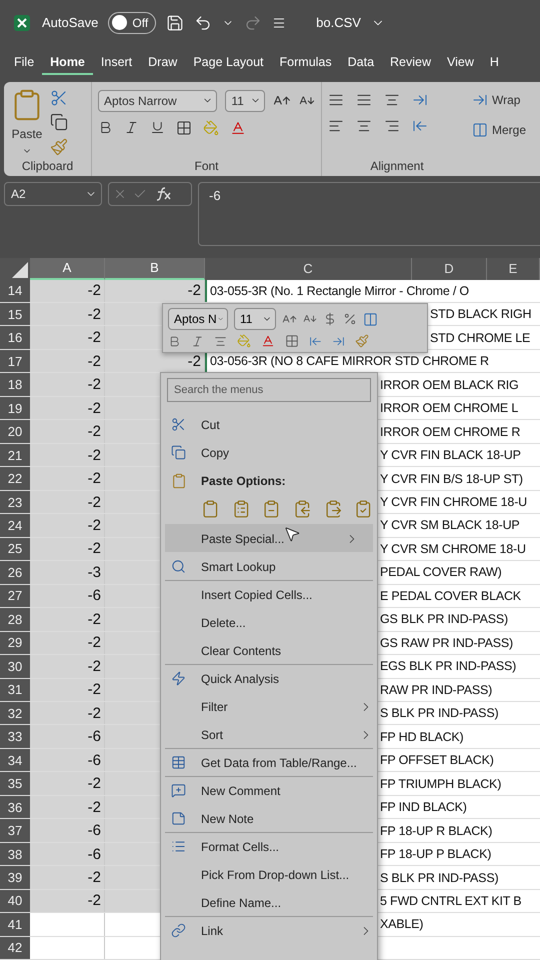  What do you see at coordinates (174, 341) in the screenshot?
I see `bold-icon` at bounding box center [174, 341].